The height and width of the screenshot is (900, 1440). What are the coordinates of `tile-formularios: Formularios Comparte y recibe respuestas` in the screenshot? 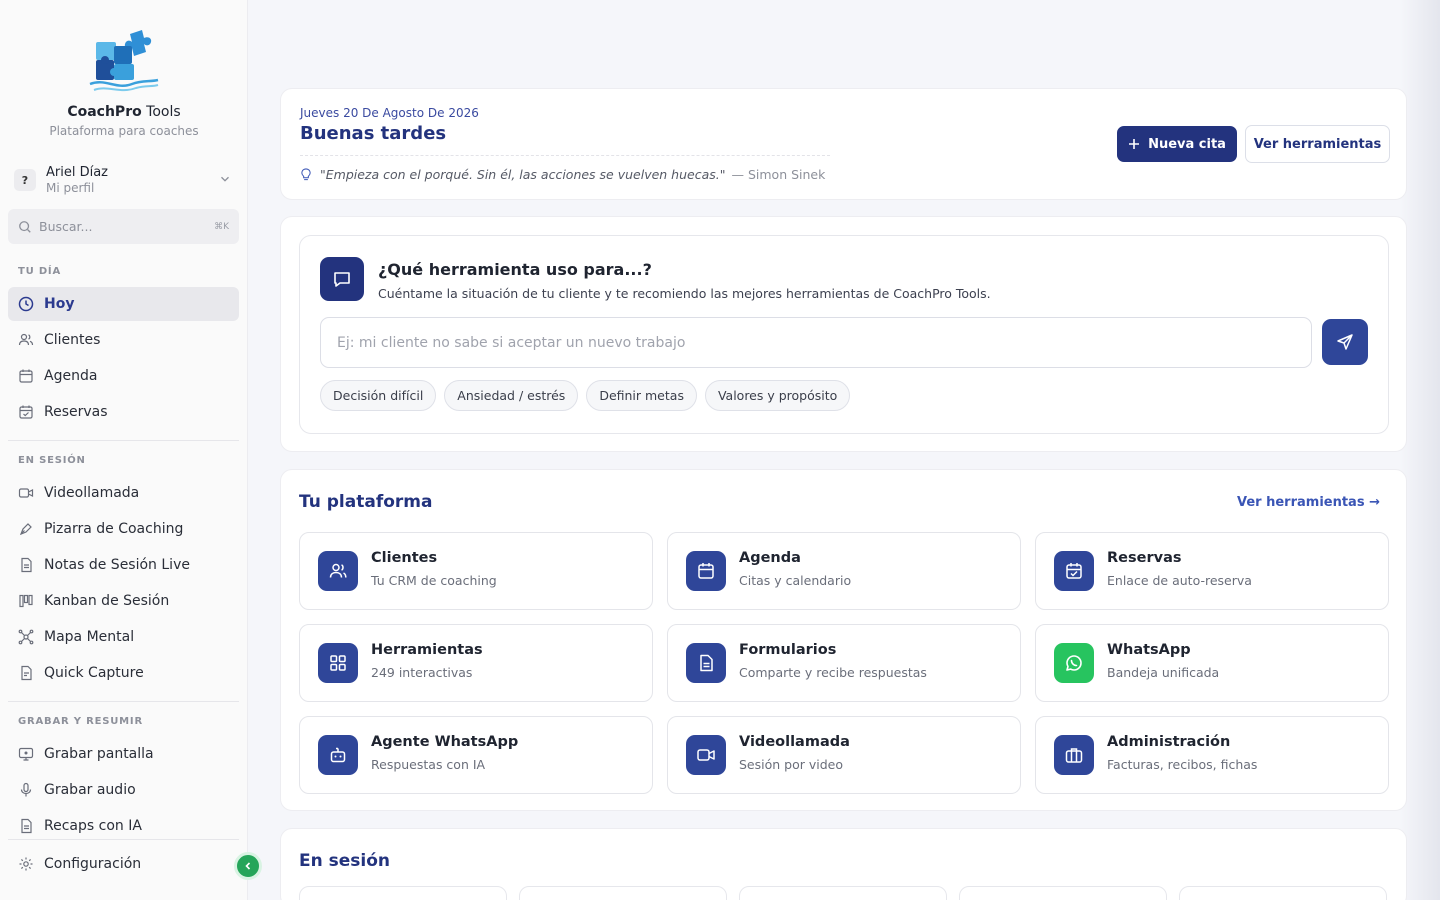 It's located at (844, 663).